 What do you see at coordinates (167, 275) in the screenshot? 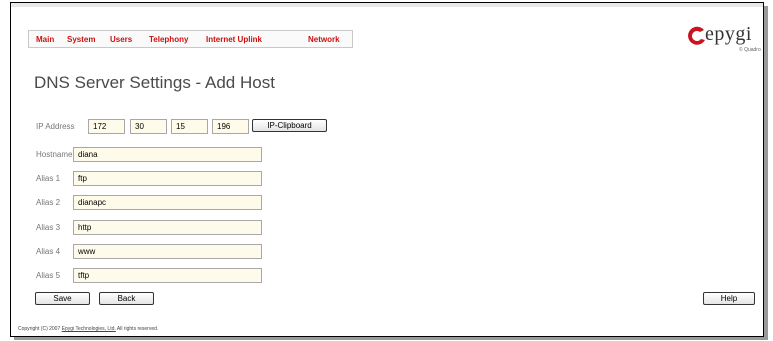
I see `alias-5-input: tftp` at bounding box center [167, 275].